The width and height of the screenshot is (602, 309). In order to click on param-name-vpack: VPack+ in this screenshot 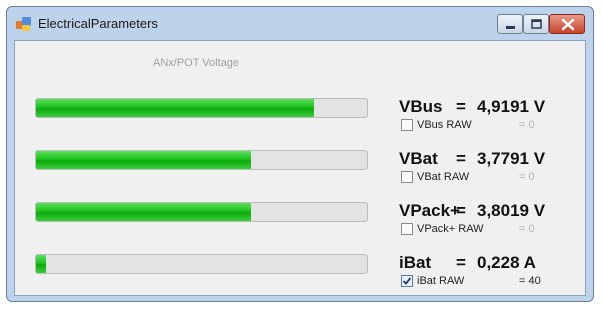, I will do `click(429, 210)`.